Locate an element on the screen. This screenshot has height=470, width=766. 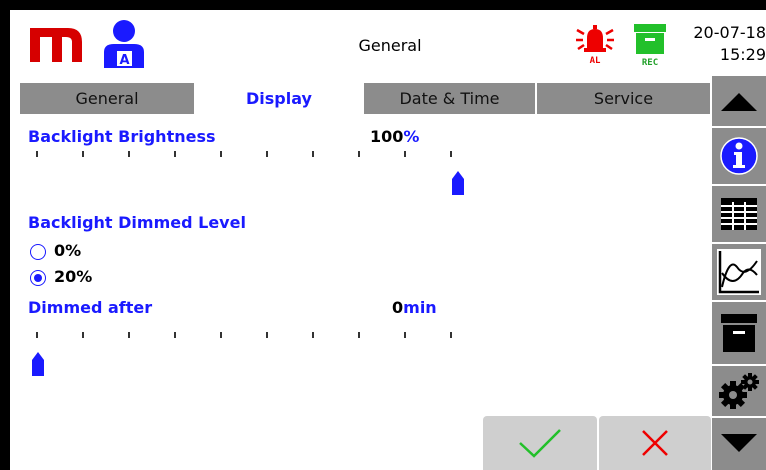
trend-view-button is located at coordinates (739, 271).